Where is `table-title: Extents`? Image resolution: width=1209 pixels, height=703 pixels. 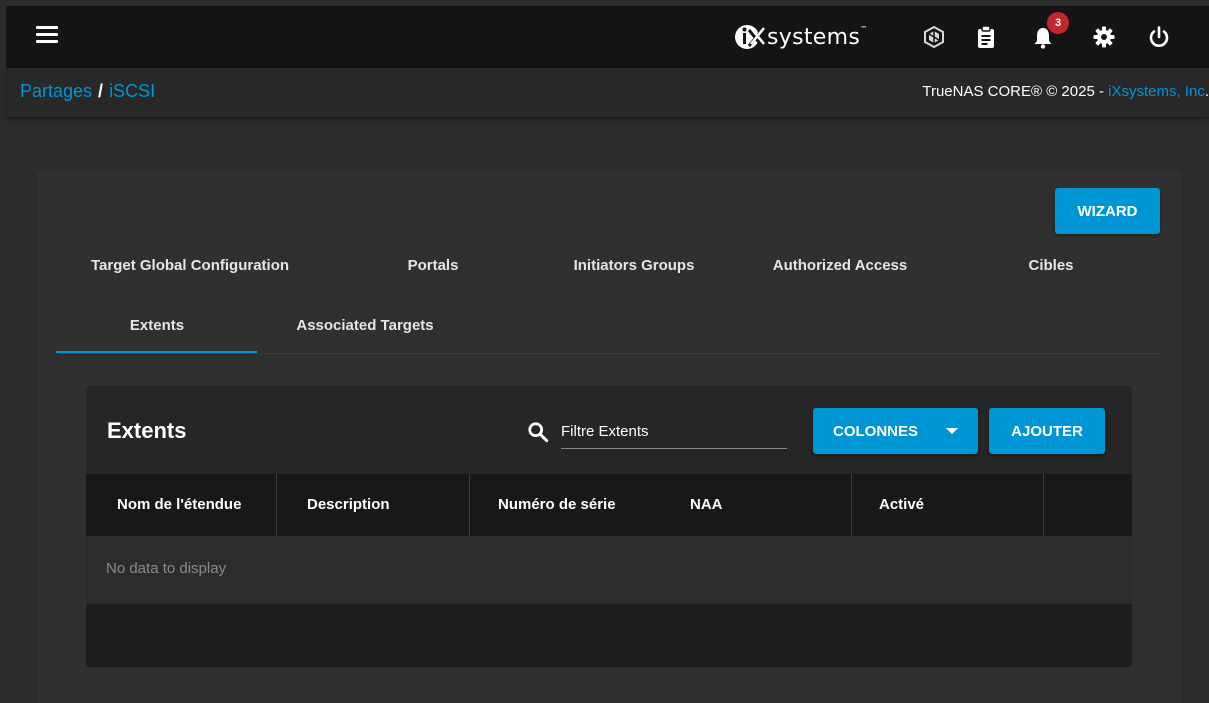 table-title: Extents is located at coordinates (147, 430).